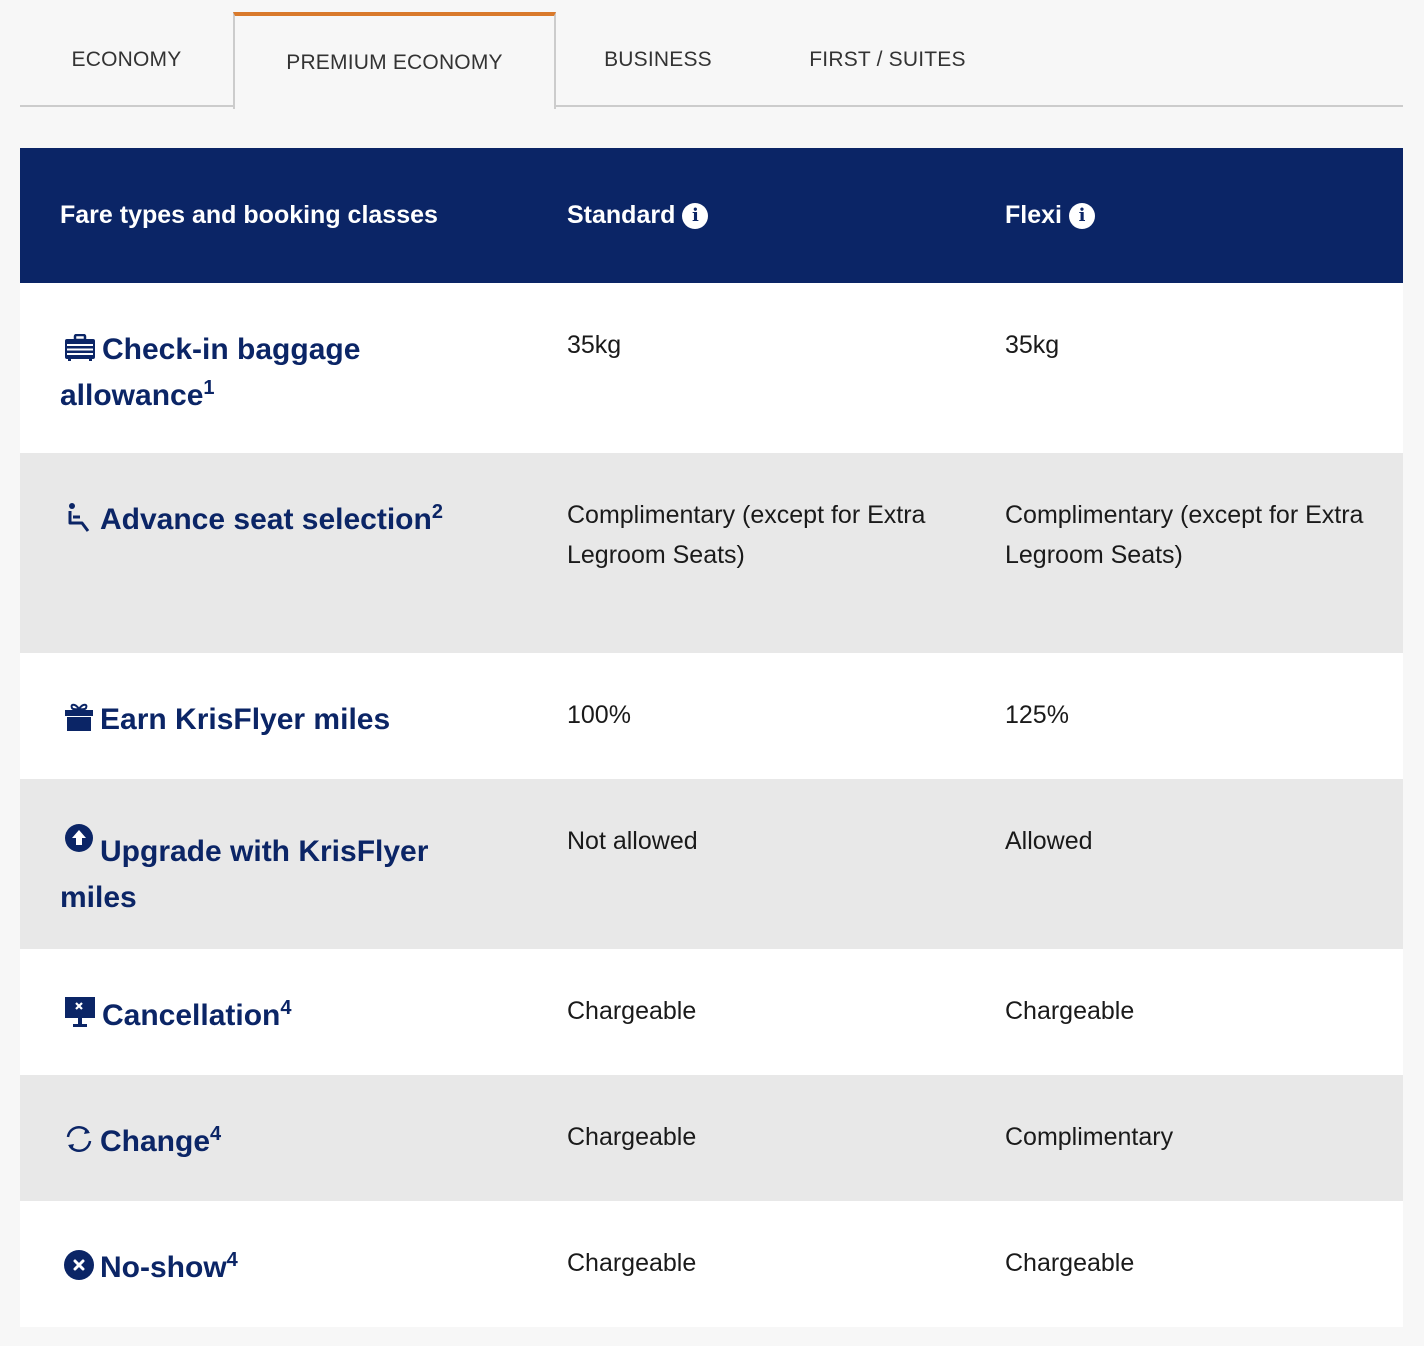 This screenshot has width=1424, height=1346. What do you see at coordinates (79, 517) in the screenshot?
I see `seat-icon` at bounding box center [79, 517].